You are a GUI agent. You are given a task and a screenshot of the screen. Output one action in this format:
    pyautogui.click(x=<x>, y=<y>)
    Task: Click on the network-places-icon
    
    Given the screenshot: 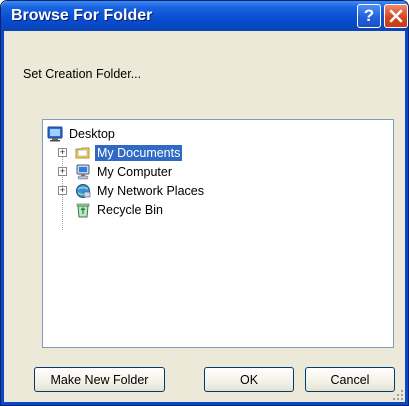 What is the action you would take?
    pyautogui.click(x=83, y=191)
    